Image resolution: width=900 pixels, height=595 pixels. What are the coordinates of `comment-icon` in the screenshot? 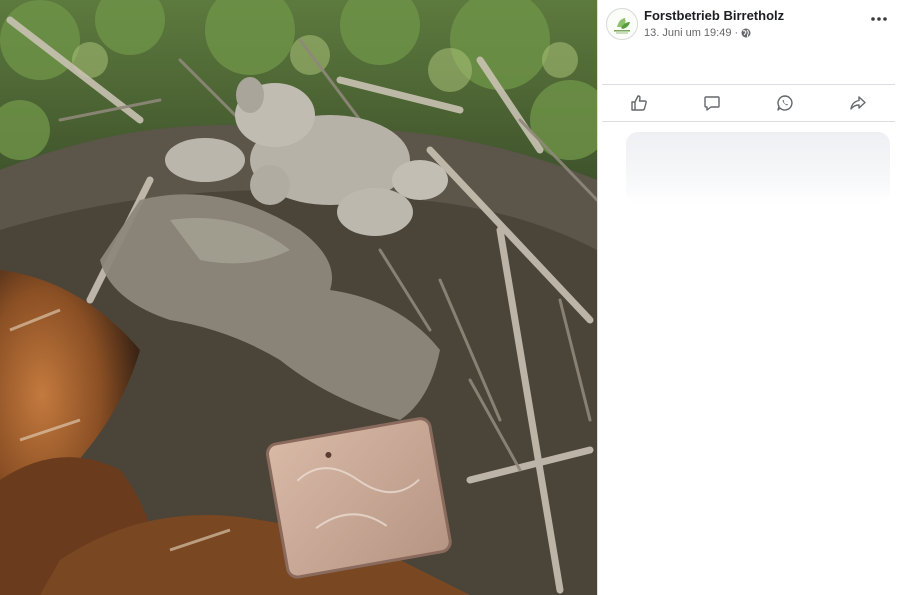 It's located at (712, 103).